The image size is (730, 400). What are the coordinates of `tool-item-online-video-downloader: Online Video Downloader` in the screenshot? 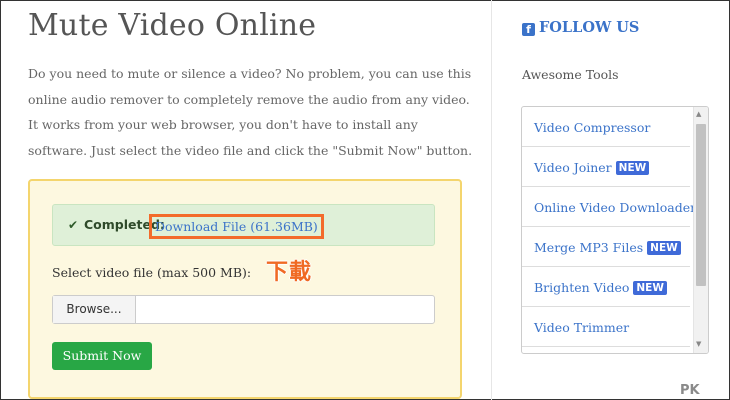 It's located at (609, 207).